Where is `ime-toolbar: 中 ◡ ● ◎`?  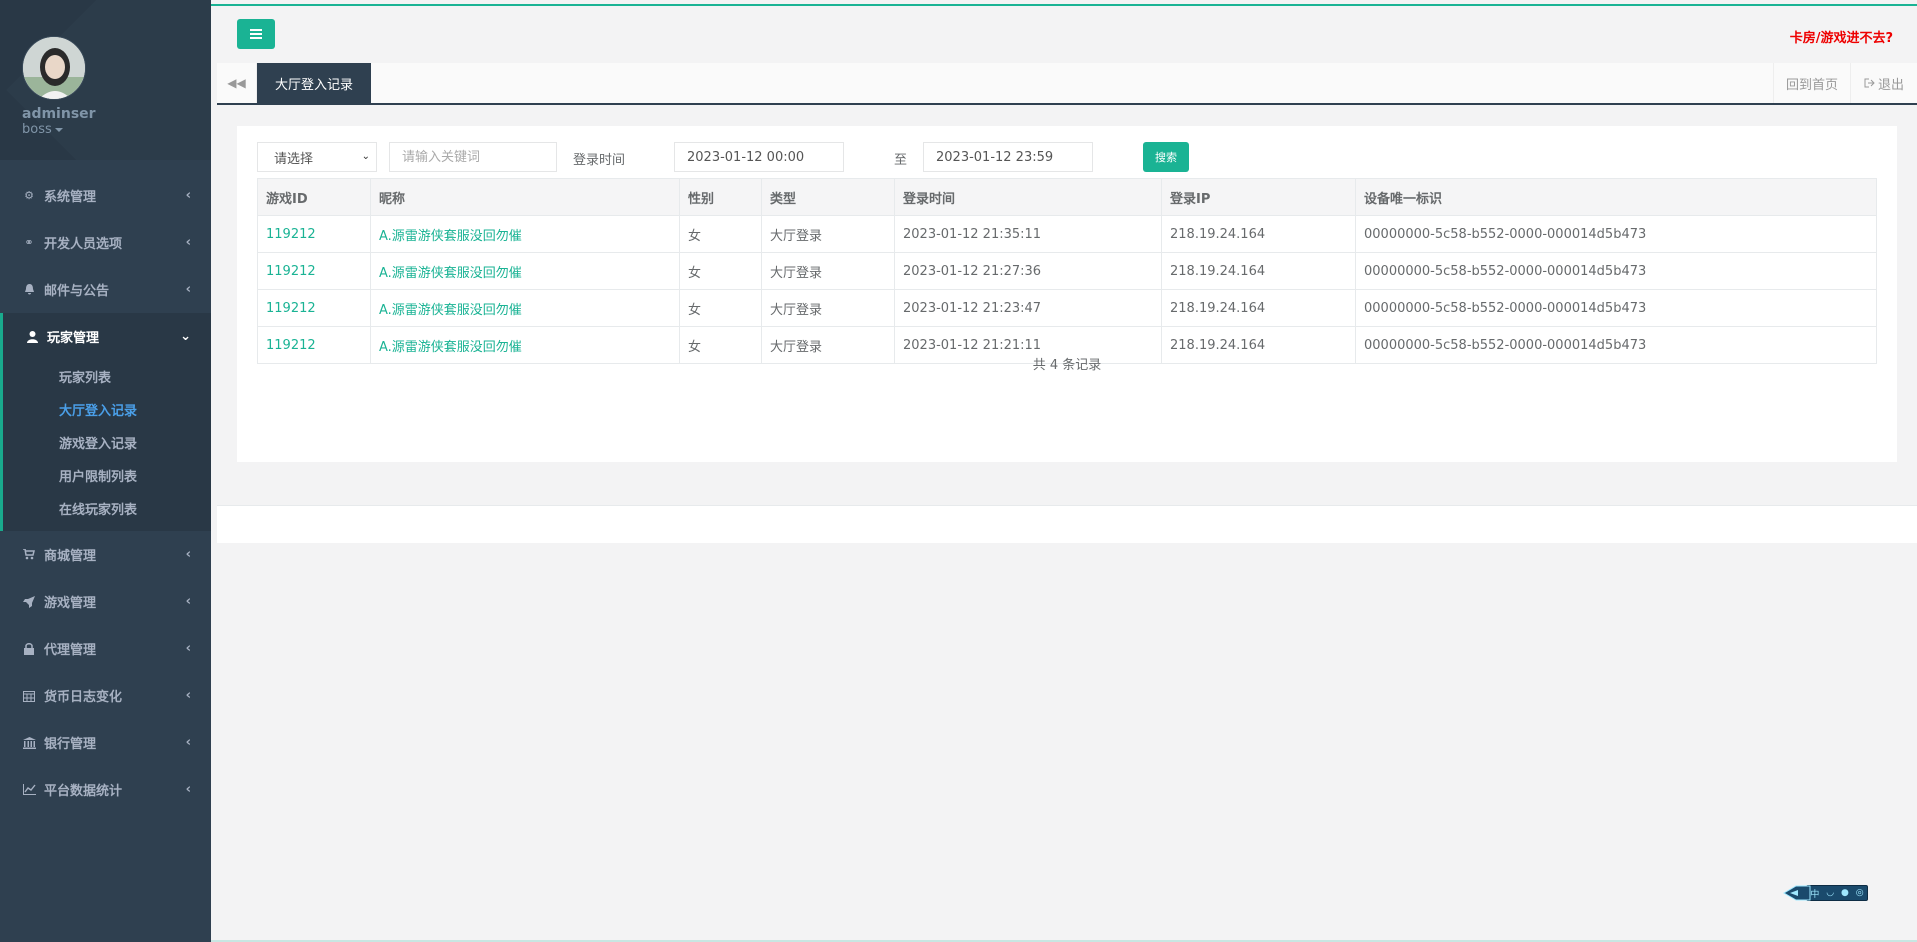
ime-toolbar: 中 ◡ ● ◎ is located at coordinates (1827, 893).